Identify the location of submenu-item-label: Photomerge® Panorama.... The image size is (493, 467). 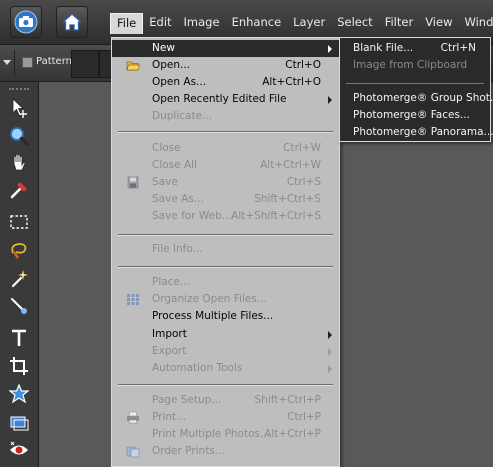
(423, 132).